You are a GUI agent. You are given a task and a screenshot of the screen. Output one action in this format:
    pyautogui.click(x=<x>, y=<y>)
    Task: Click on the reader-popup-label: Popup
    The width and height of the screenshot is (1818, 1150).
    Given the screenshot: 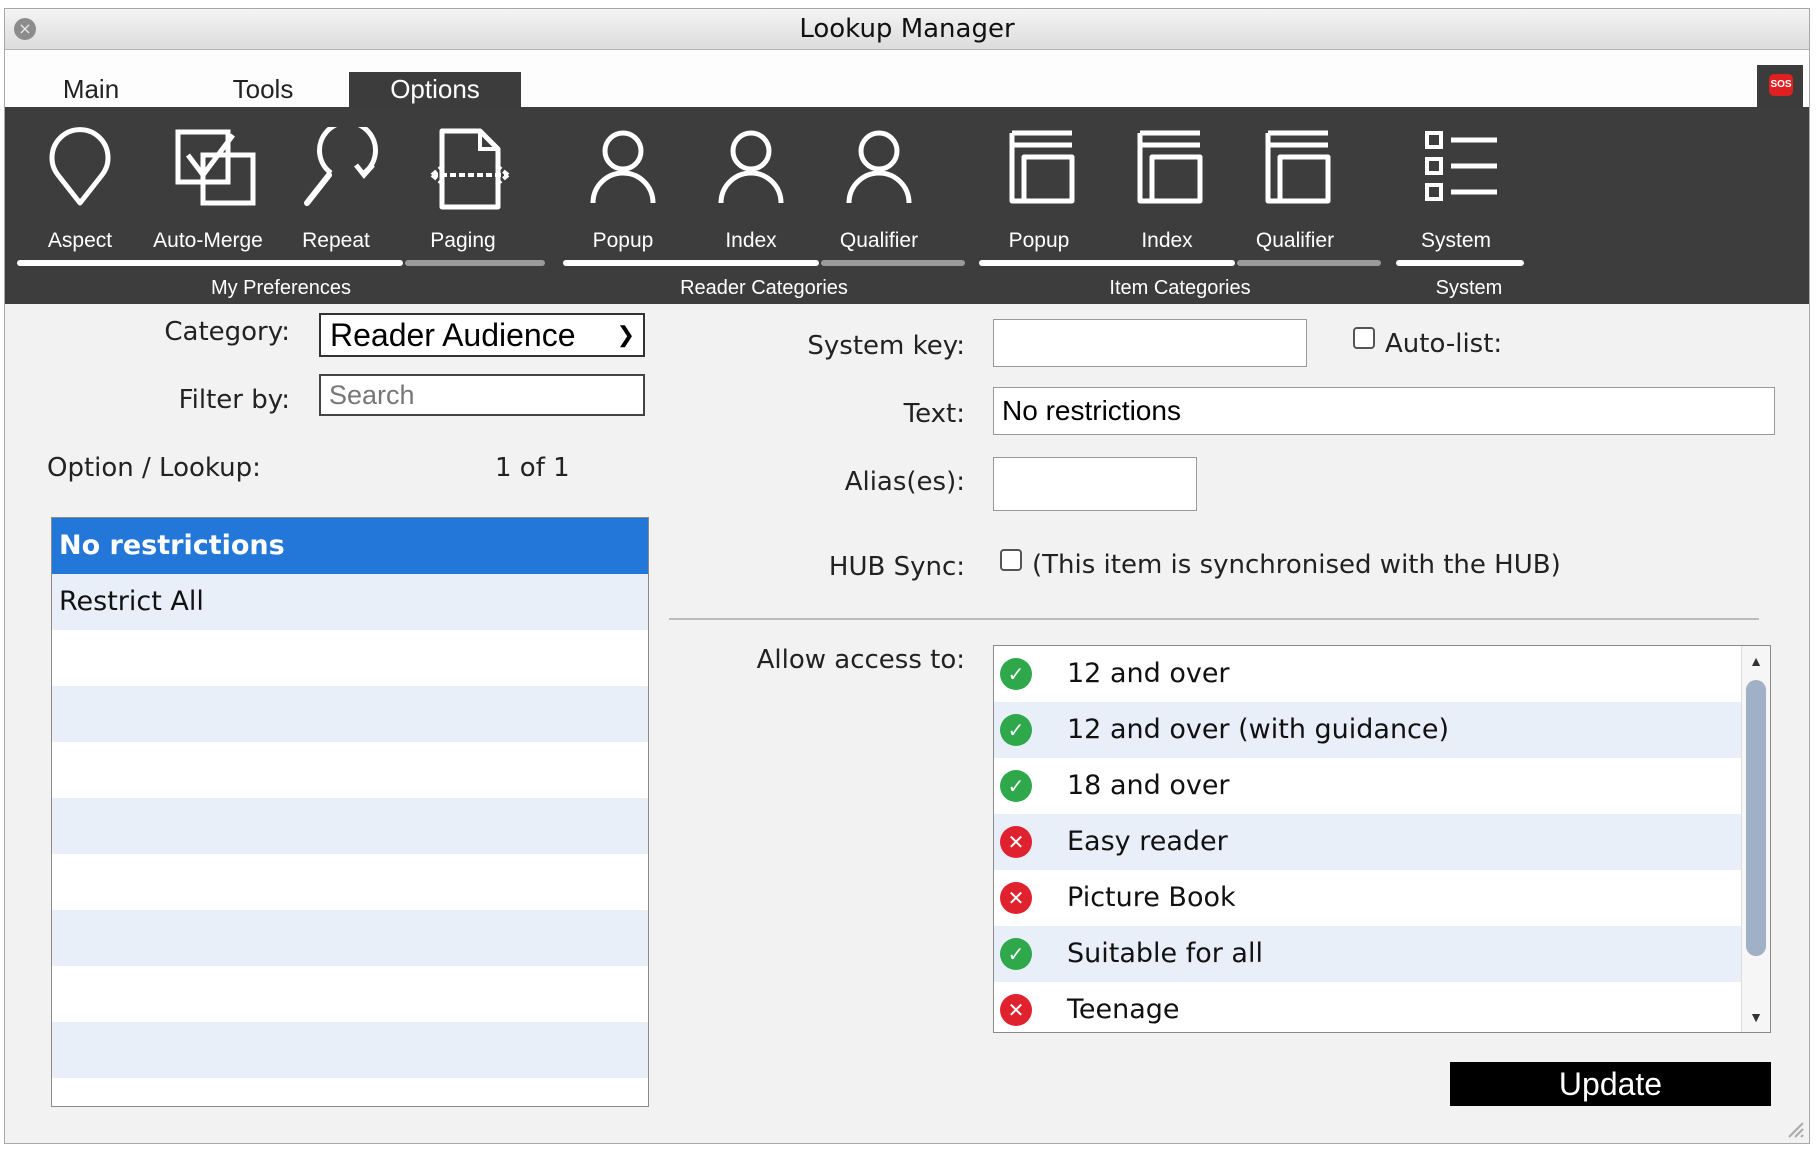 What is the action you would take?
    pyautogui.click(x=623, y=240)
    